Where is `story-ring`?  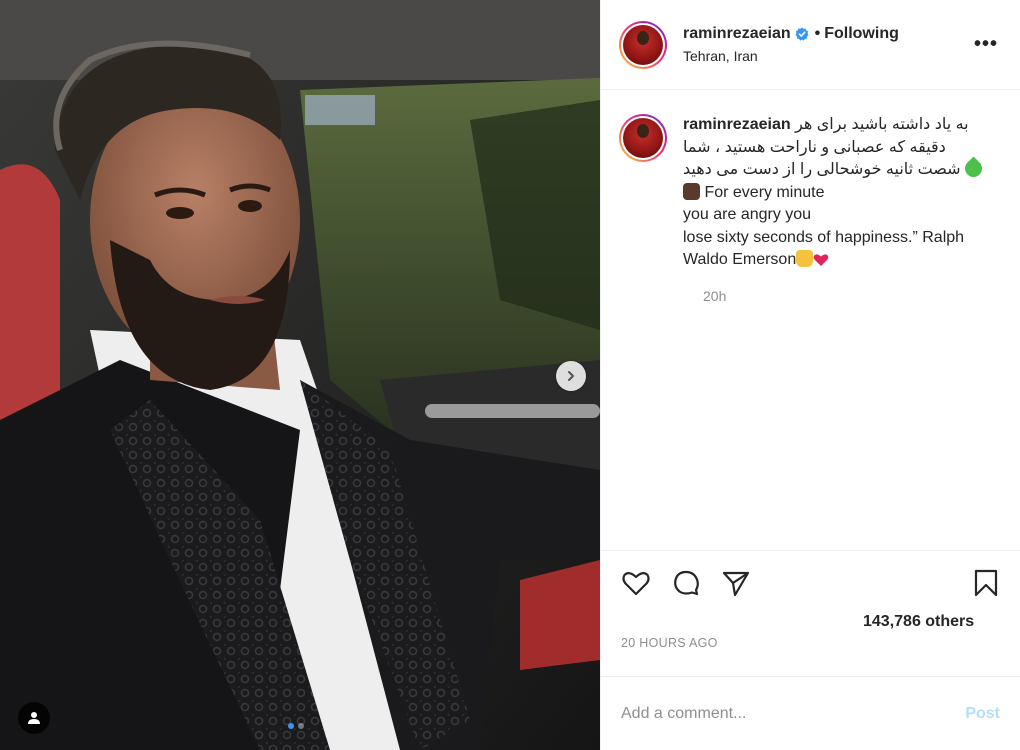 story-ring is located at coordinates (643, 44).